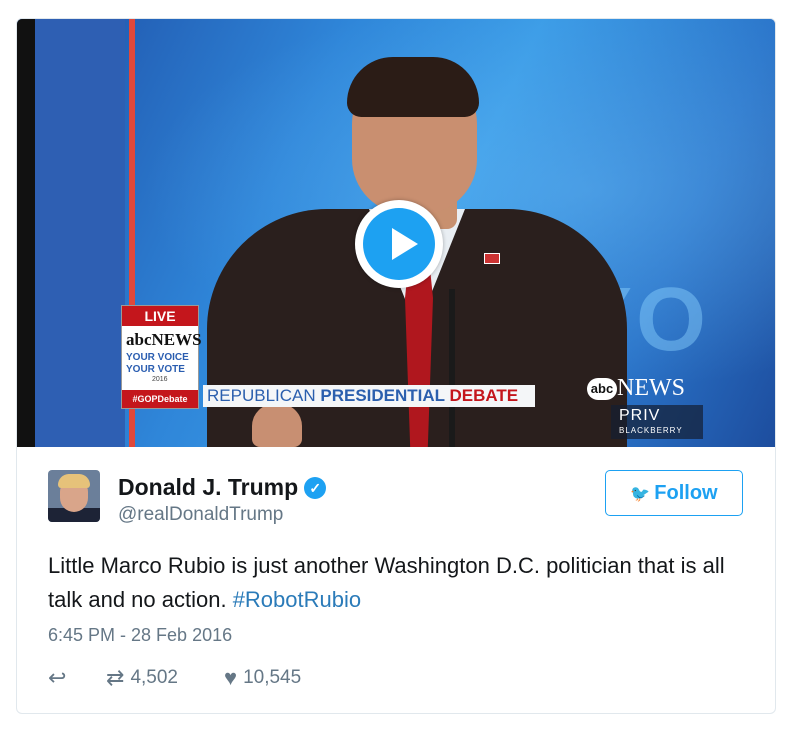 The width and height of the screenshot is (798, 738). I want to click on debate-banner: REPUBLICAN PRESIDENTIAL DEBATE, so click(369, 396).